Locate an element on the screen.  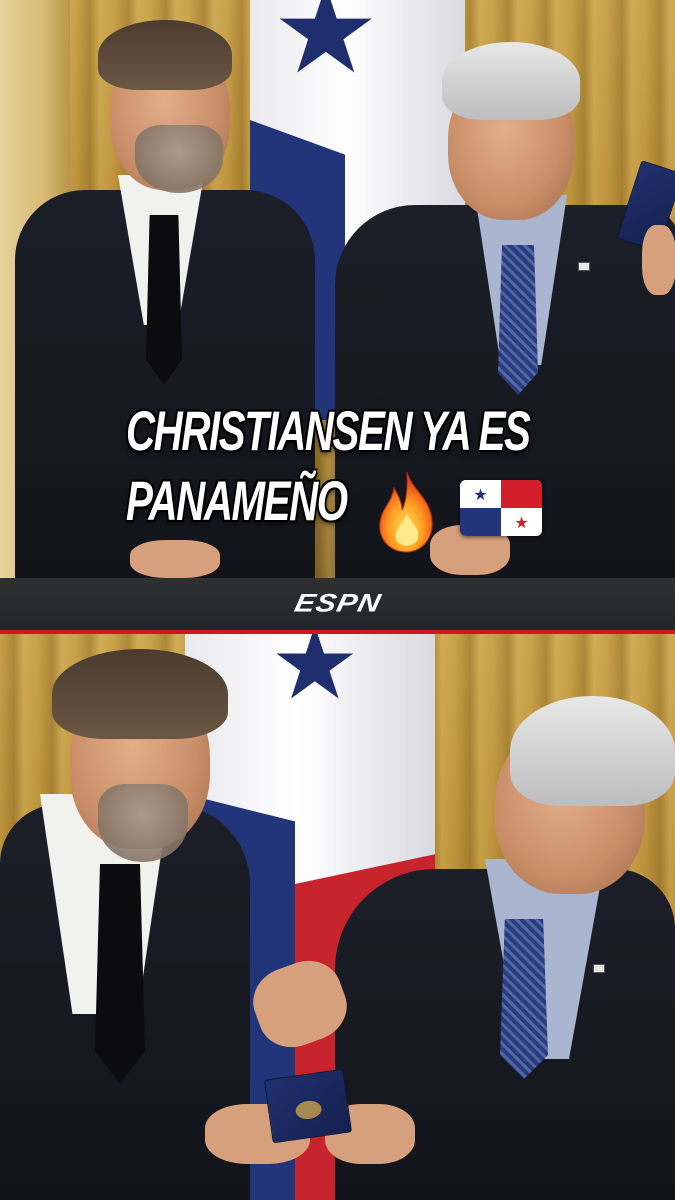
fire-icon is located at coordinates (406, 512).